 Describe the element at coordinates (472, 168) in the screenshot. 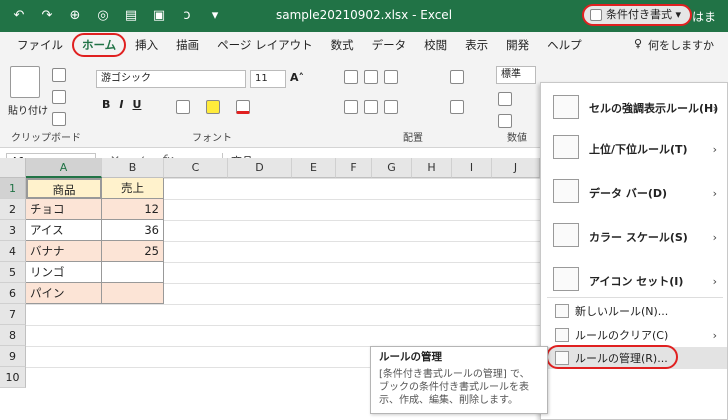

I see `col-header-i: I` at that location.